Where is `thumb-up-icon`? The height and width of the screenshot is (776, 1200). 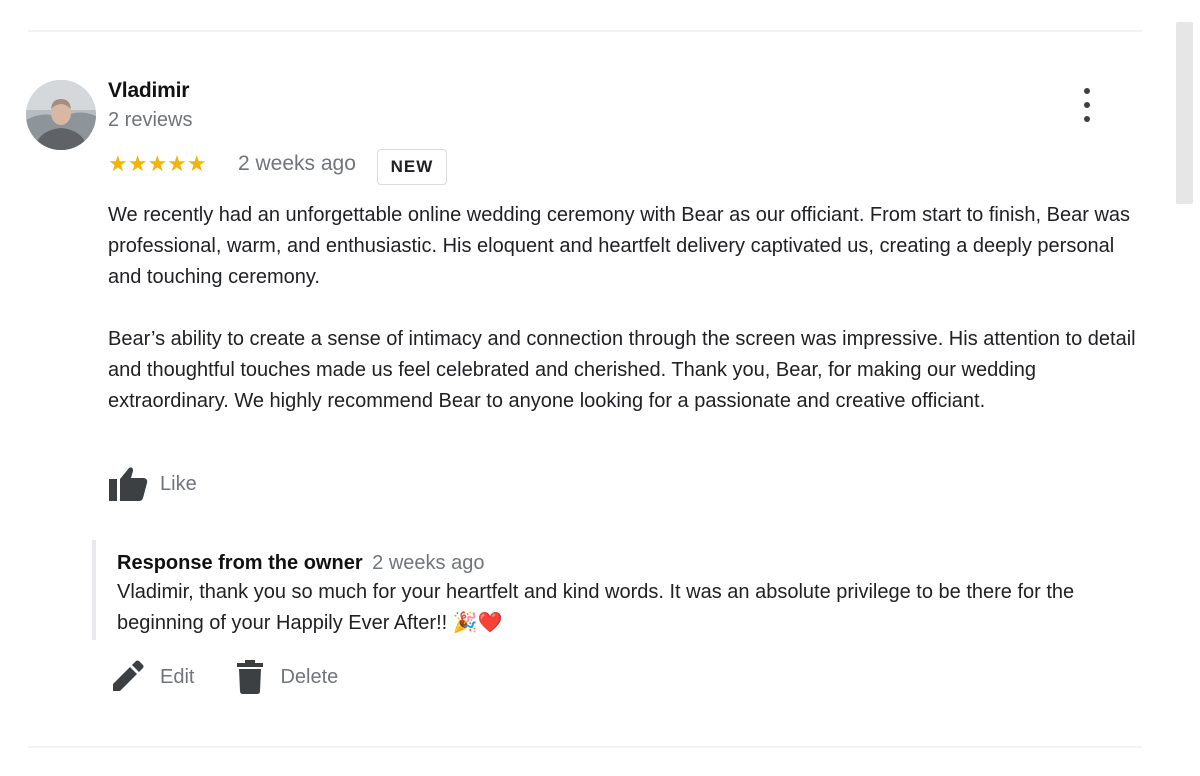
thumb-up-icon is located at coordinates (128, 484).